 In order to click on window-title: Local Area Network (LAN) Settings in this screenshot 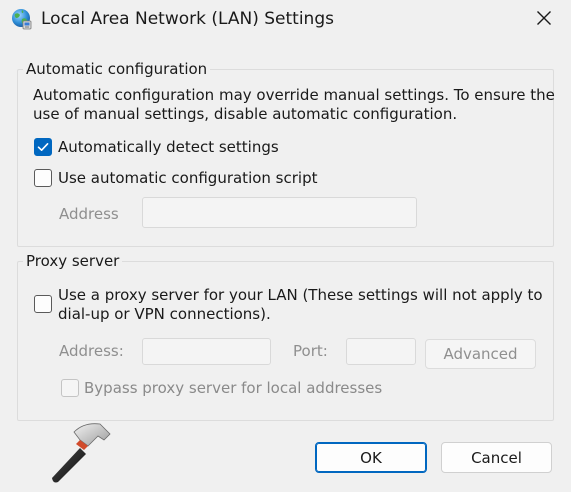, I will do `click(187, 19)`.